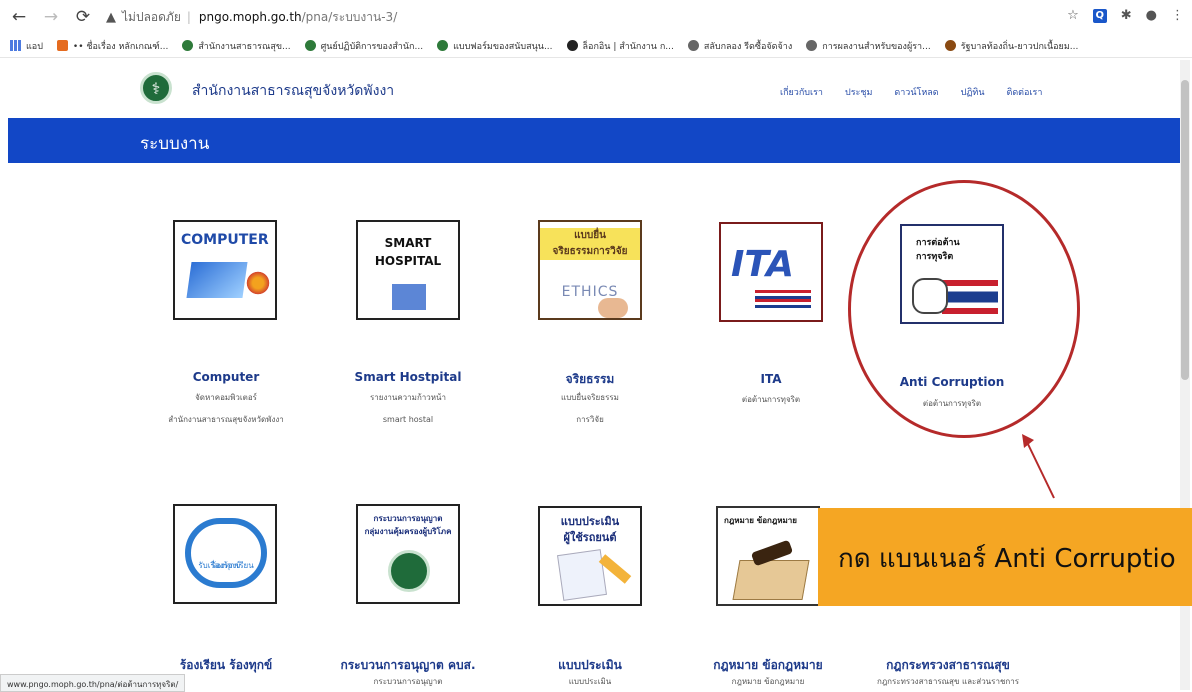 Image resolution: width=1192 pixels, height=692 pixels. I want to click on hand-writing-icon, so click(613, 308).